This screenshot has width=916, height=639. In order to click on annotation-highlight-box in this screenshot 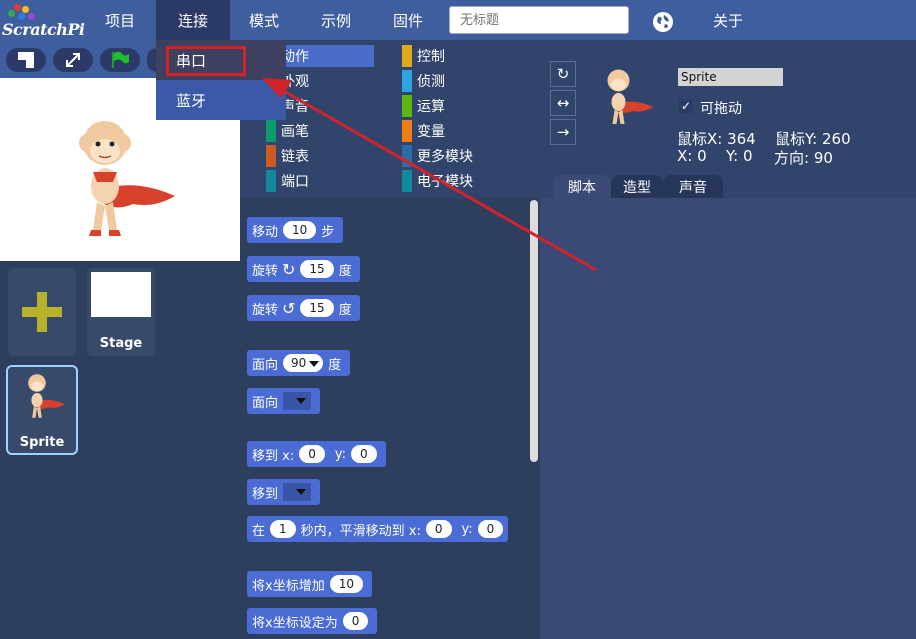, I will do `click(206, 61)`.